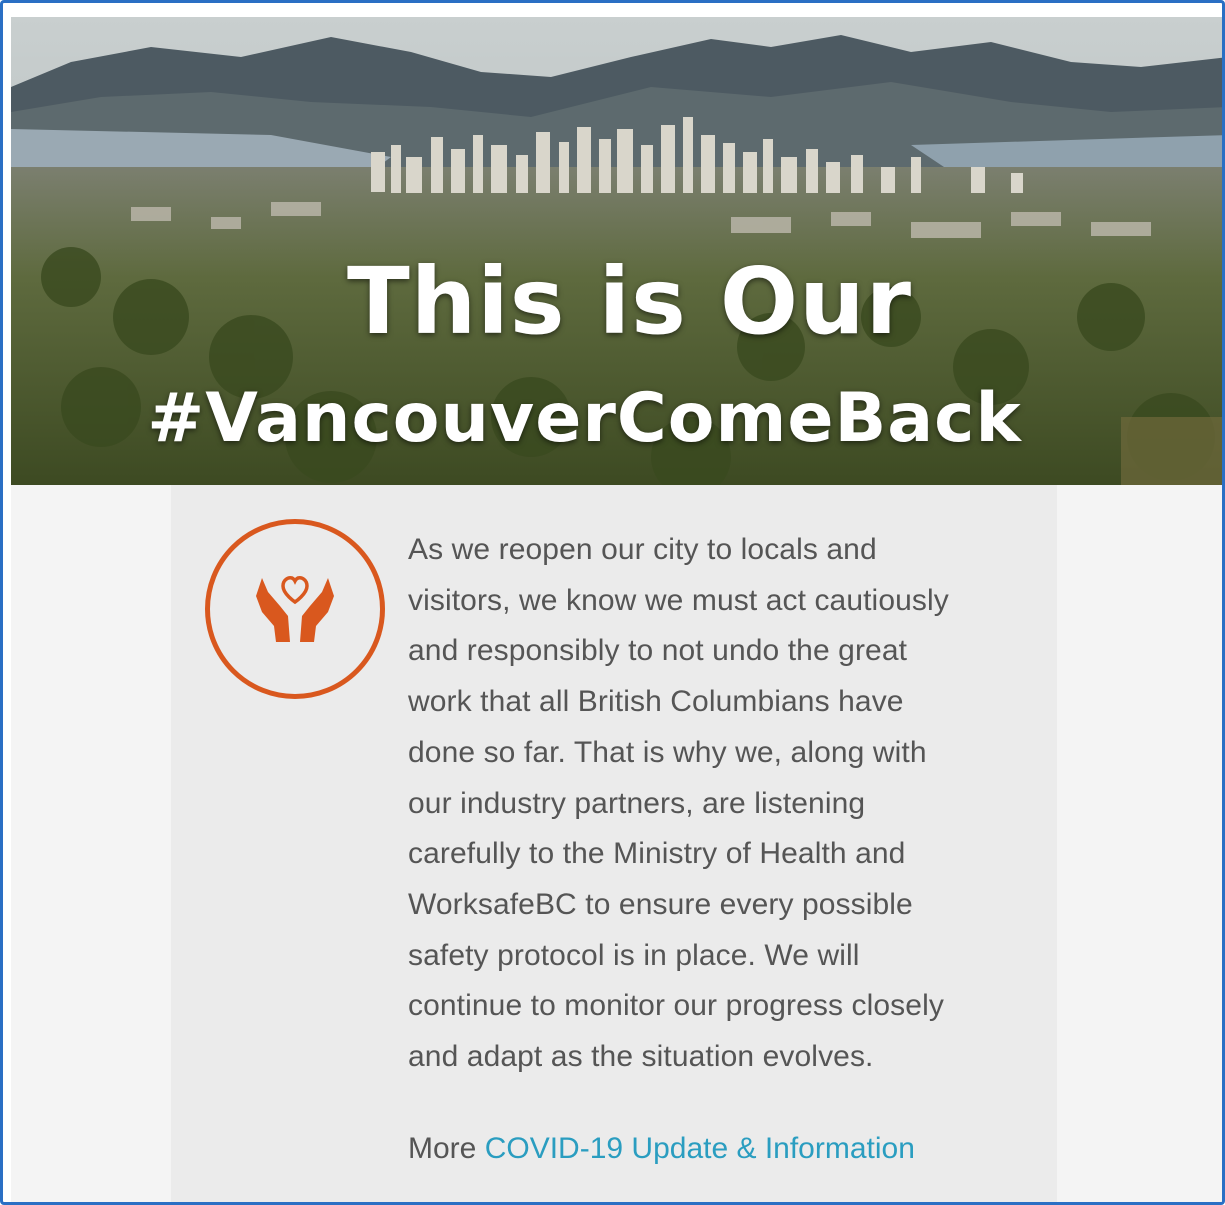 The image size is (1225, 1205). Describe the element at coordinates (629, 301) in the screenshot. I see `hero-title-line1: This is Our` at that location.